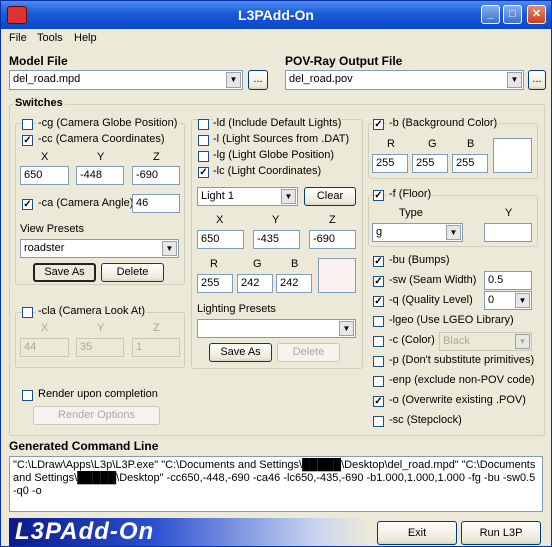 This screenshot has height=547, width=552. Describe the element at coordinates (536, 14) in the screenshot. I see `close-button: ✕` at that location.